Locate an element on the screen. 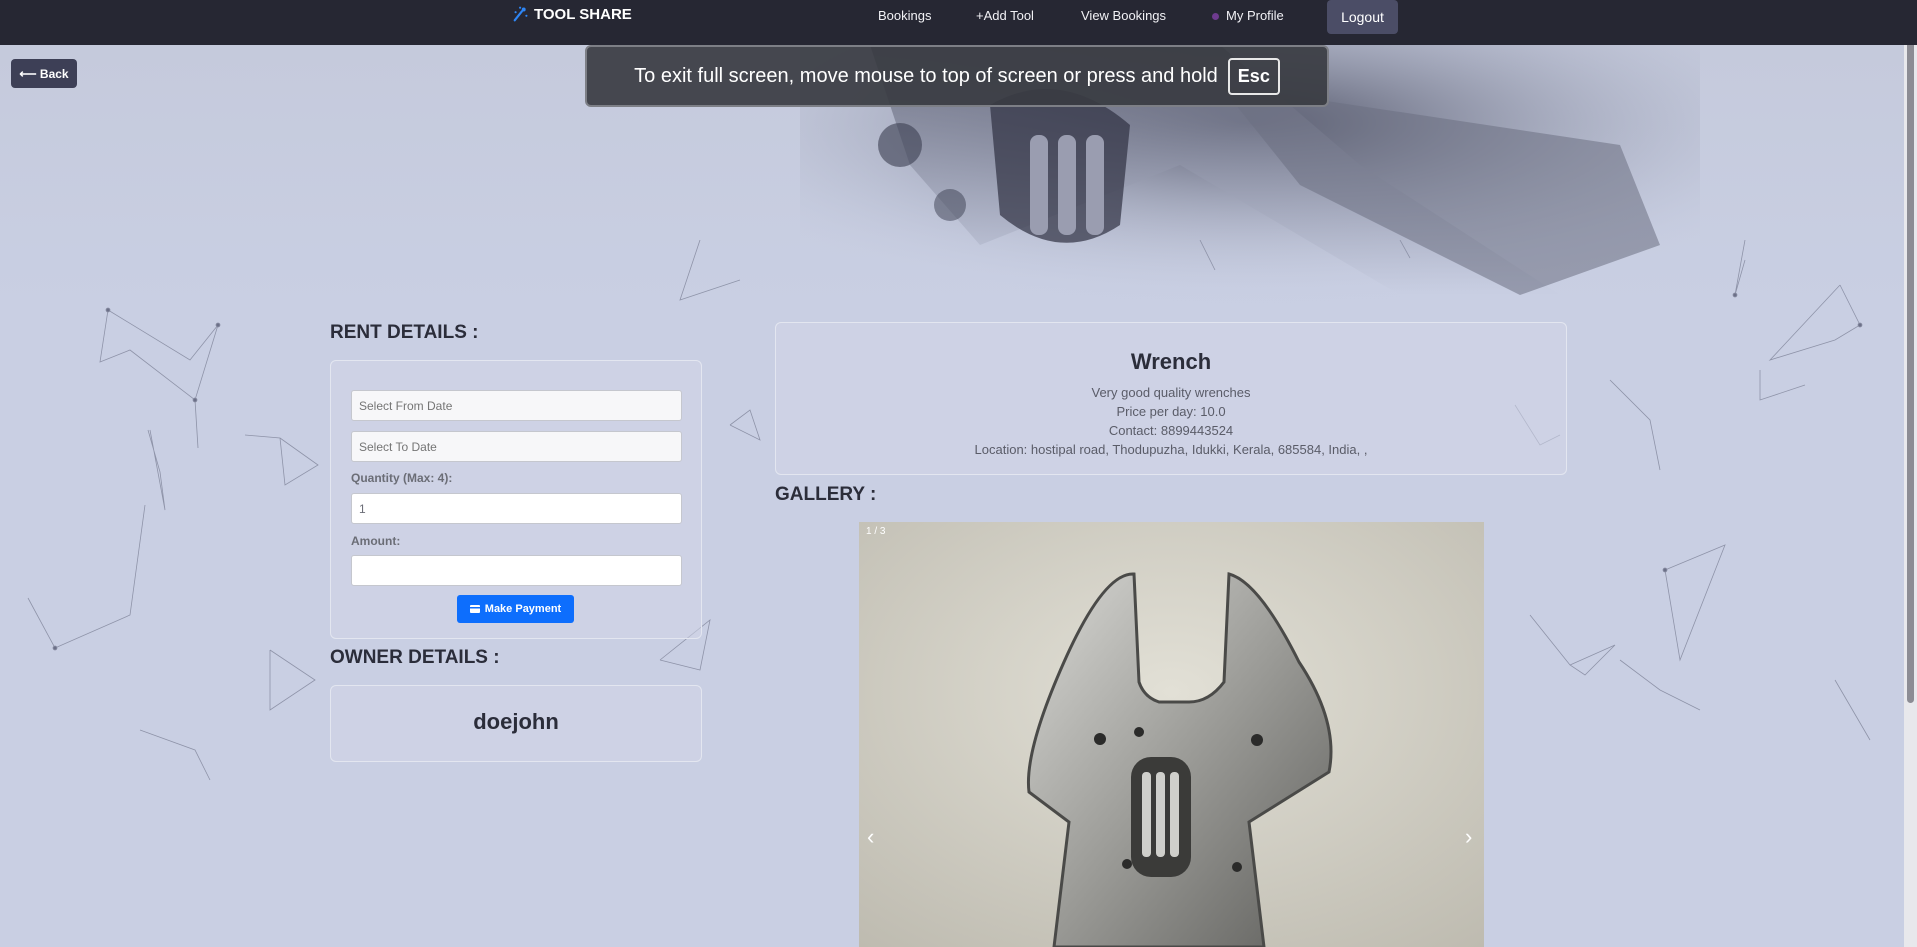  profile-status-icon is located at coordinates (1215, 17).